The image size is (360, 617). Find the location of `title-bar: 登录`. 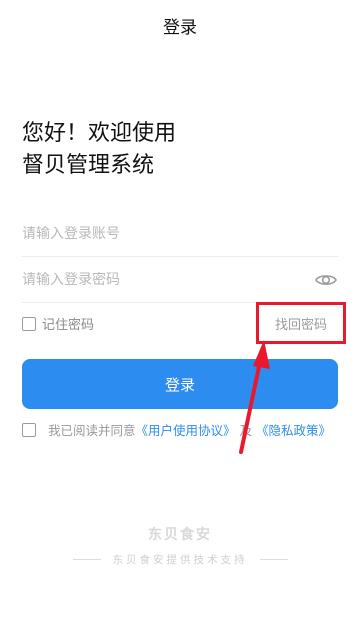

title-bar: 登录 is located at coordinates (180, 25).